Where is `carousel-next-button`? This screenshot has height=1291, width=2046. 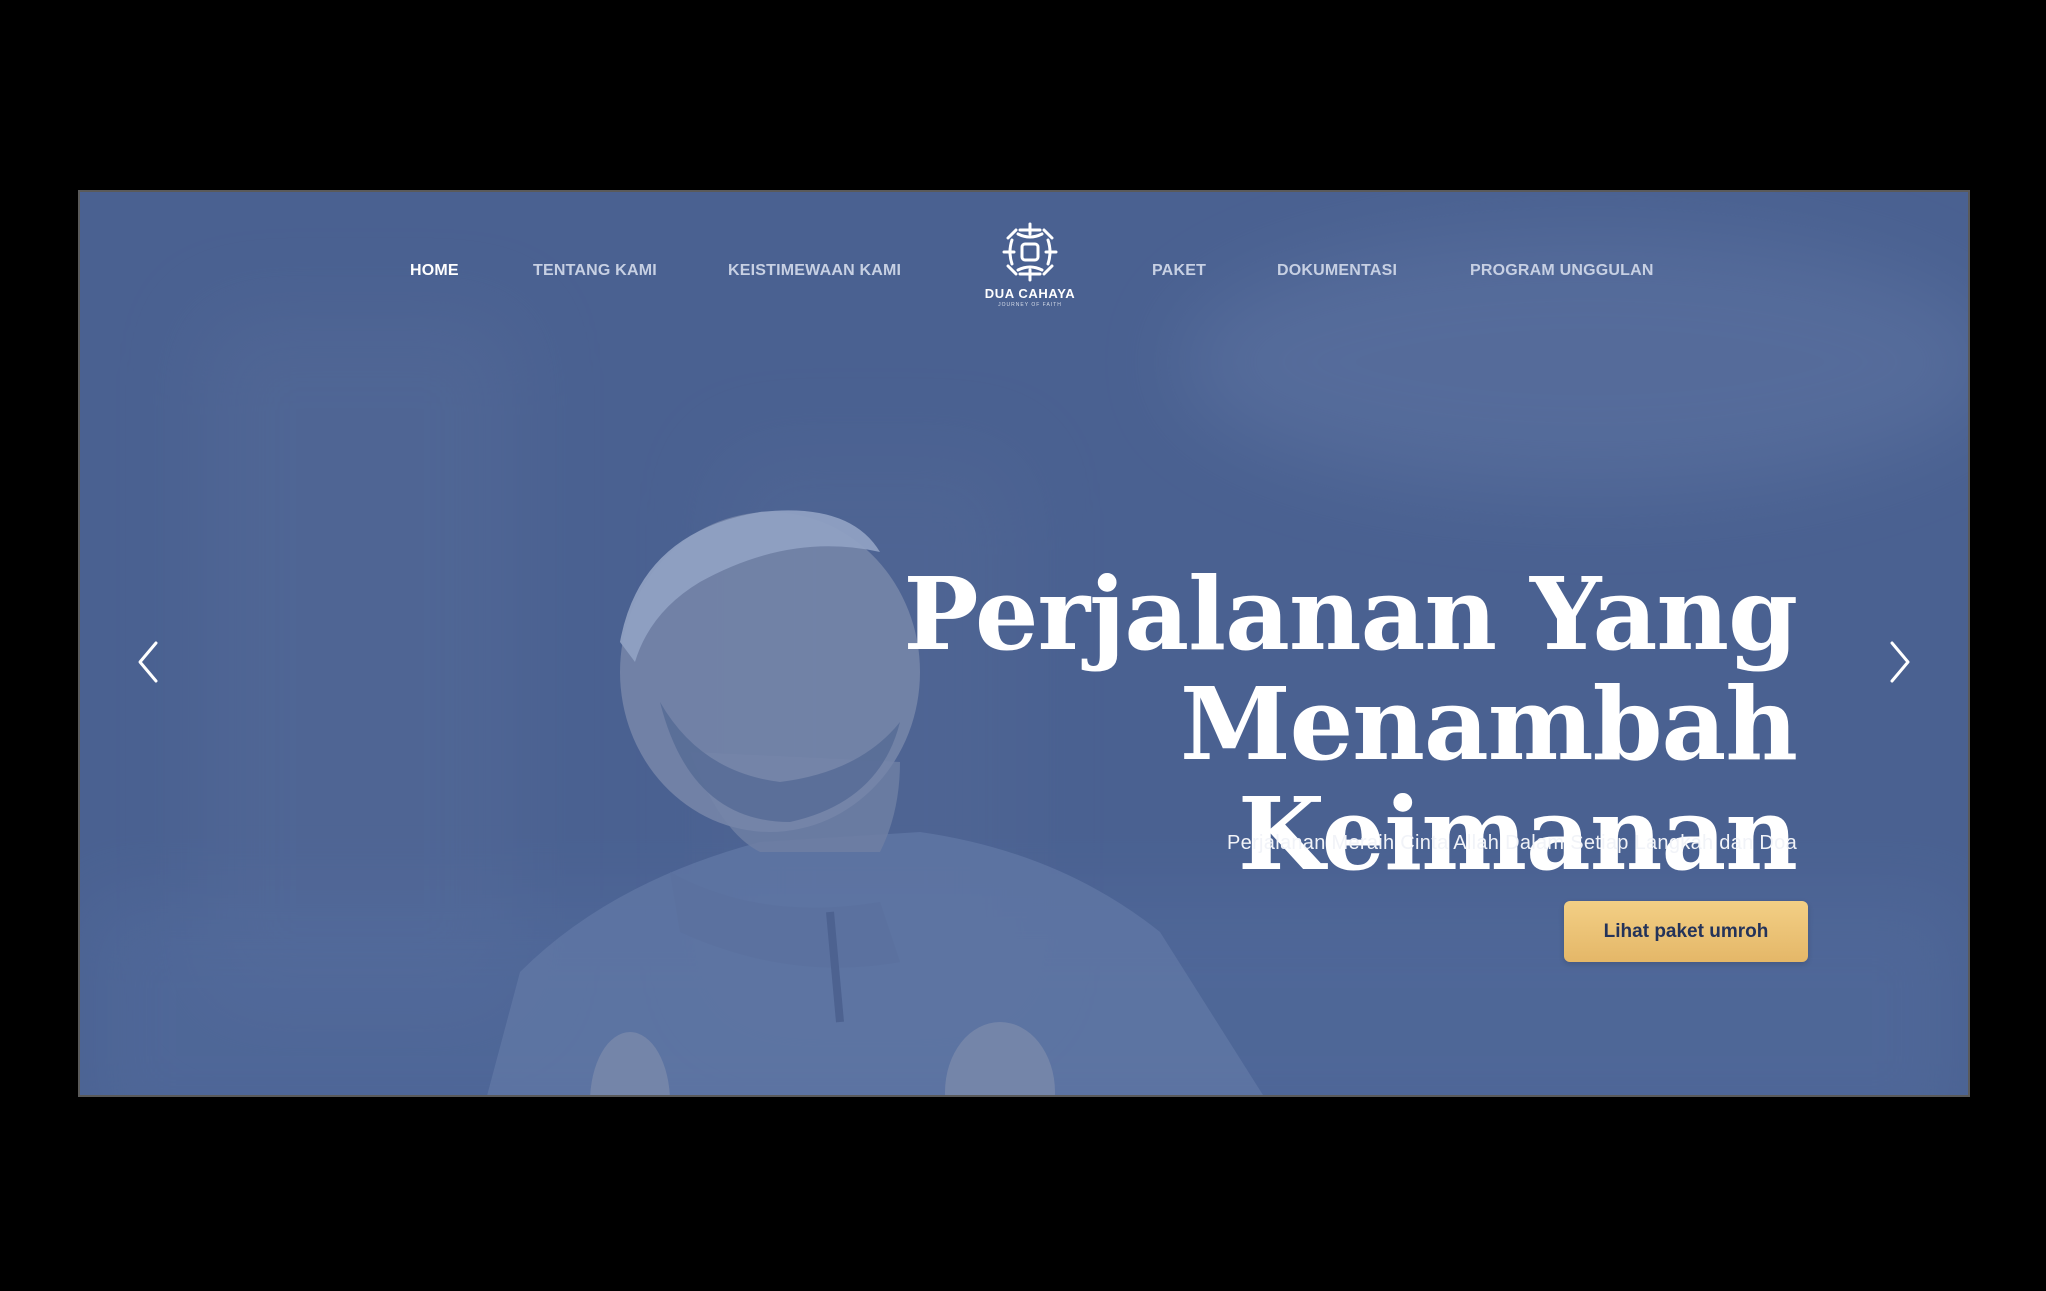
carousel-next-button is located at coordinates (1898, 662).